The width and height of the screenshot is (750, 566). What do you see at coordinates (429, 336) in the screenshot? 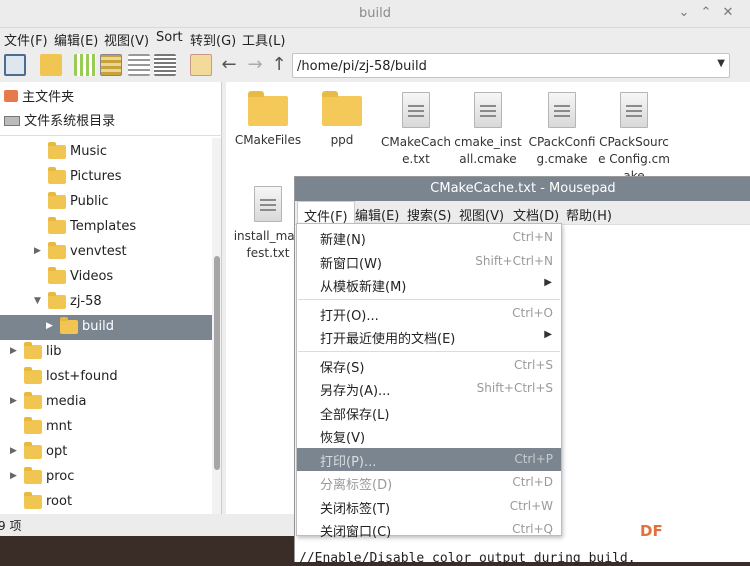
I see `menu-item: 打开最近使用的文档(E) ▶` at bounding box center [429, 336].